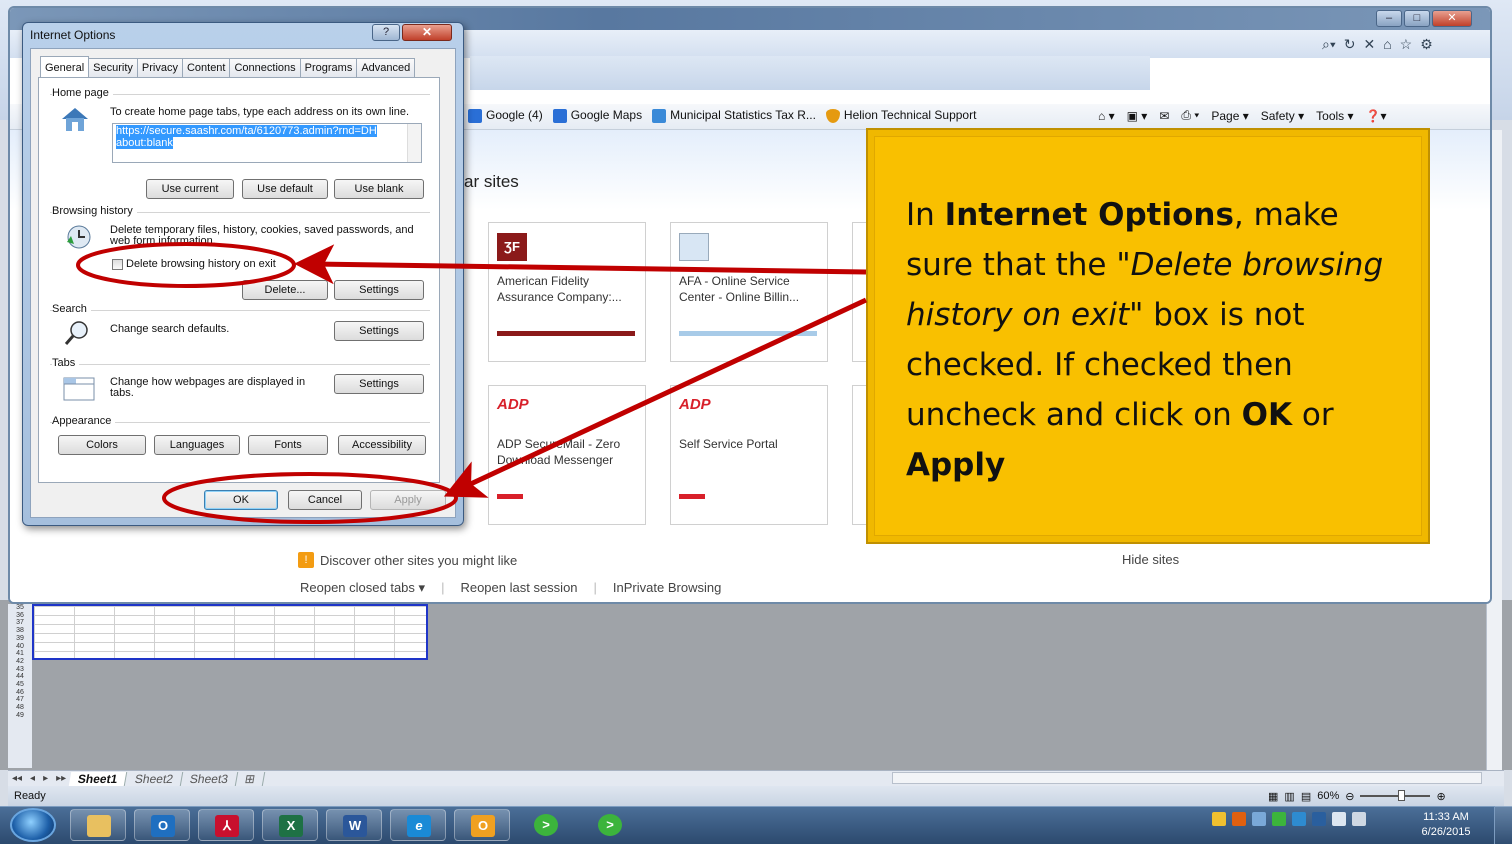  I want to click on tools-menu: Tools ▾, so click(1334, 116).